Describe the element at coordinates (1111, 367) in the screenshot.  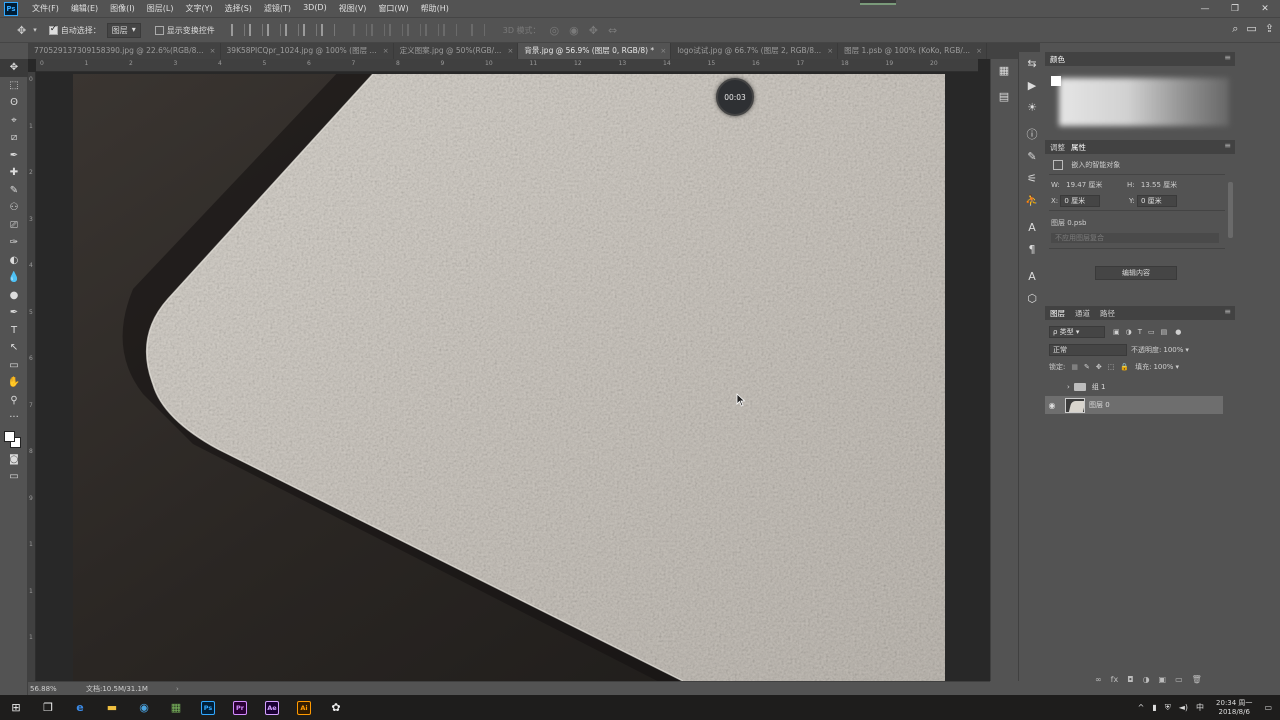
I see `lock-artboard-icon: ⬚` at that location.